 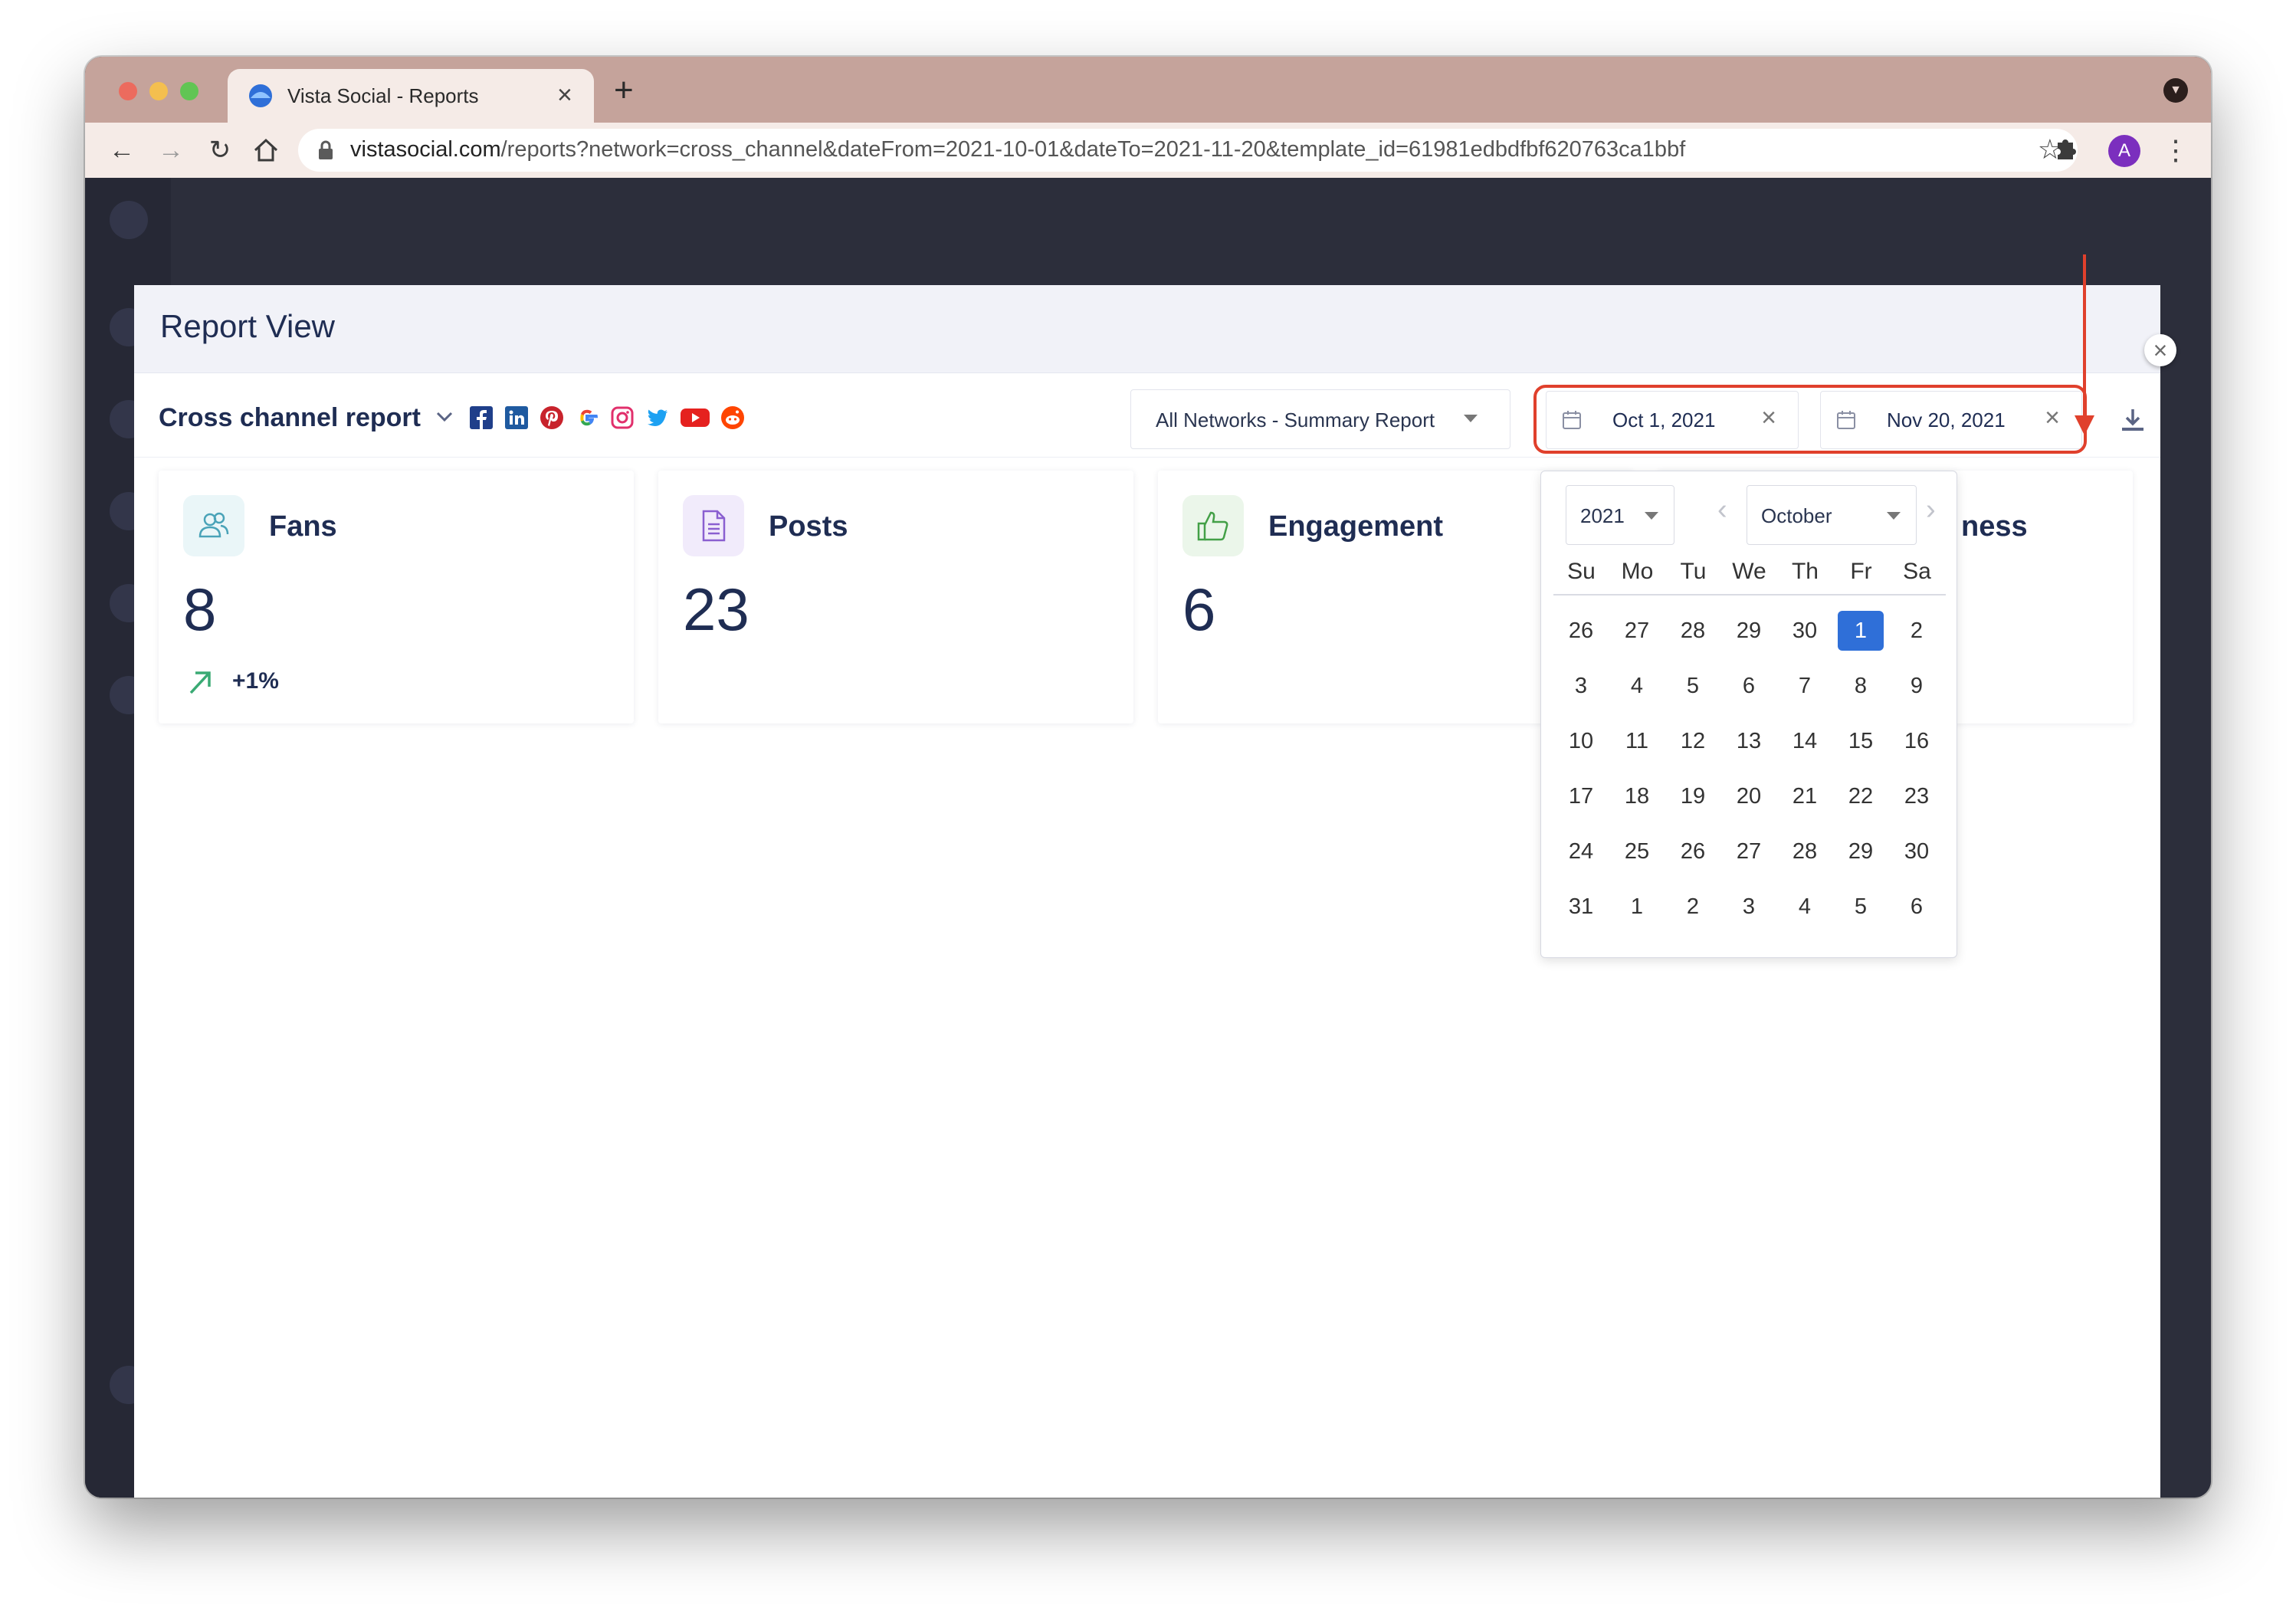 I want to click on weekday-label: Fr, so click(x=1861, y=572).